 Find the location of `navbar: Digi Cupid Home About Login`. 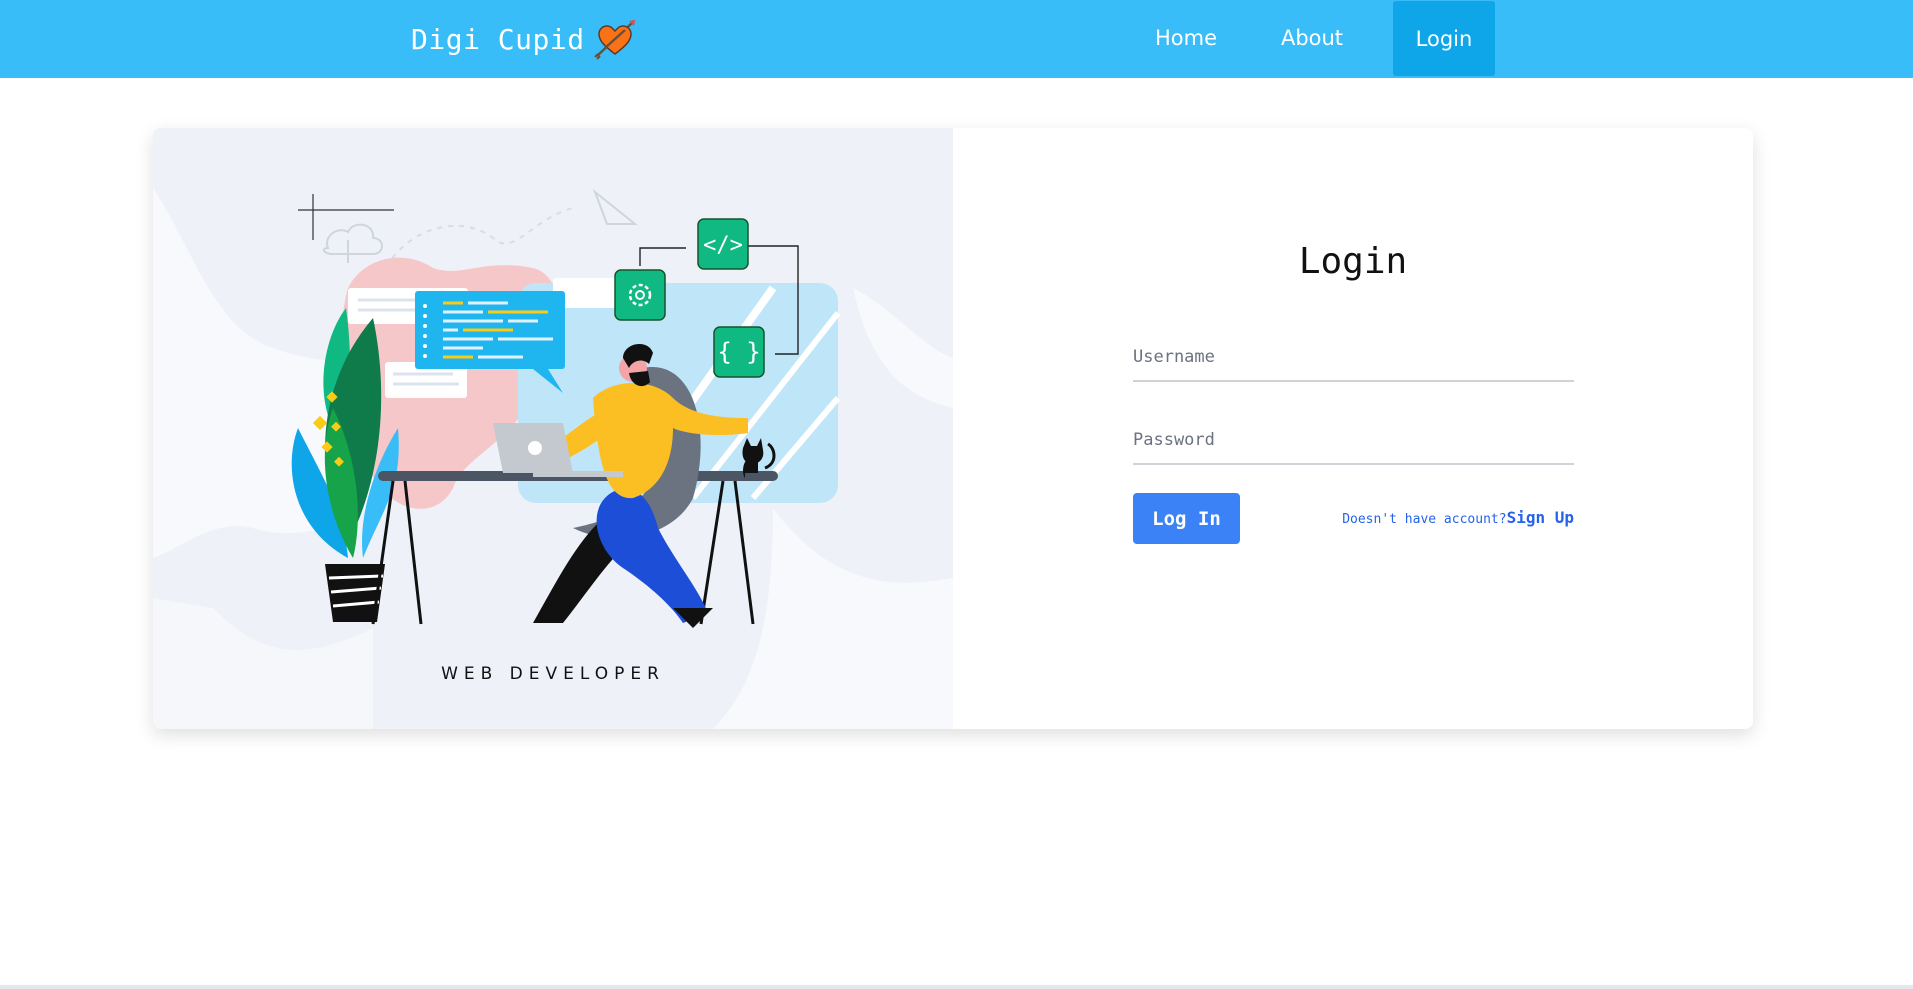

navbar: Digi Cupid Home About Login is located at coordinates (956, 39).